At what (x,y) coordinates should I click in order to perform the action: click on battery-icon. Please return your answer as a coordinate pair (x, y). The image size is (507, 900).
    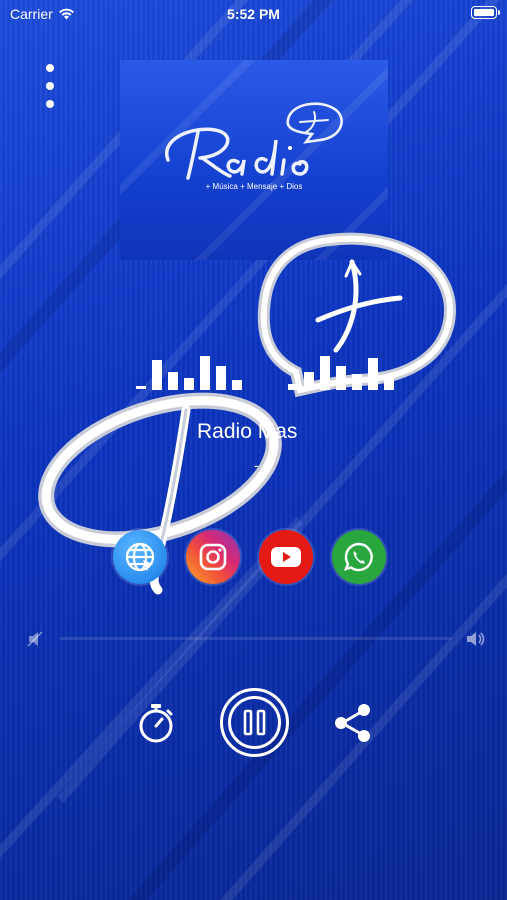
    Looking at the image, I should click on (485, 12).